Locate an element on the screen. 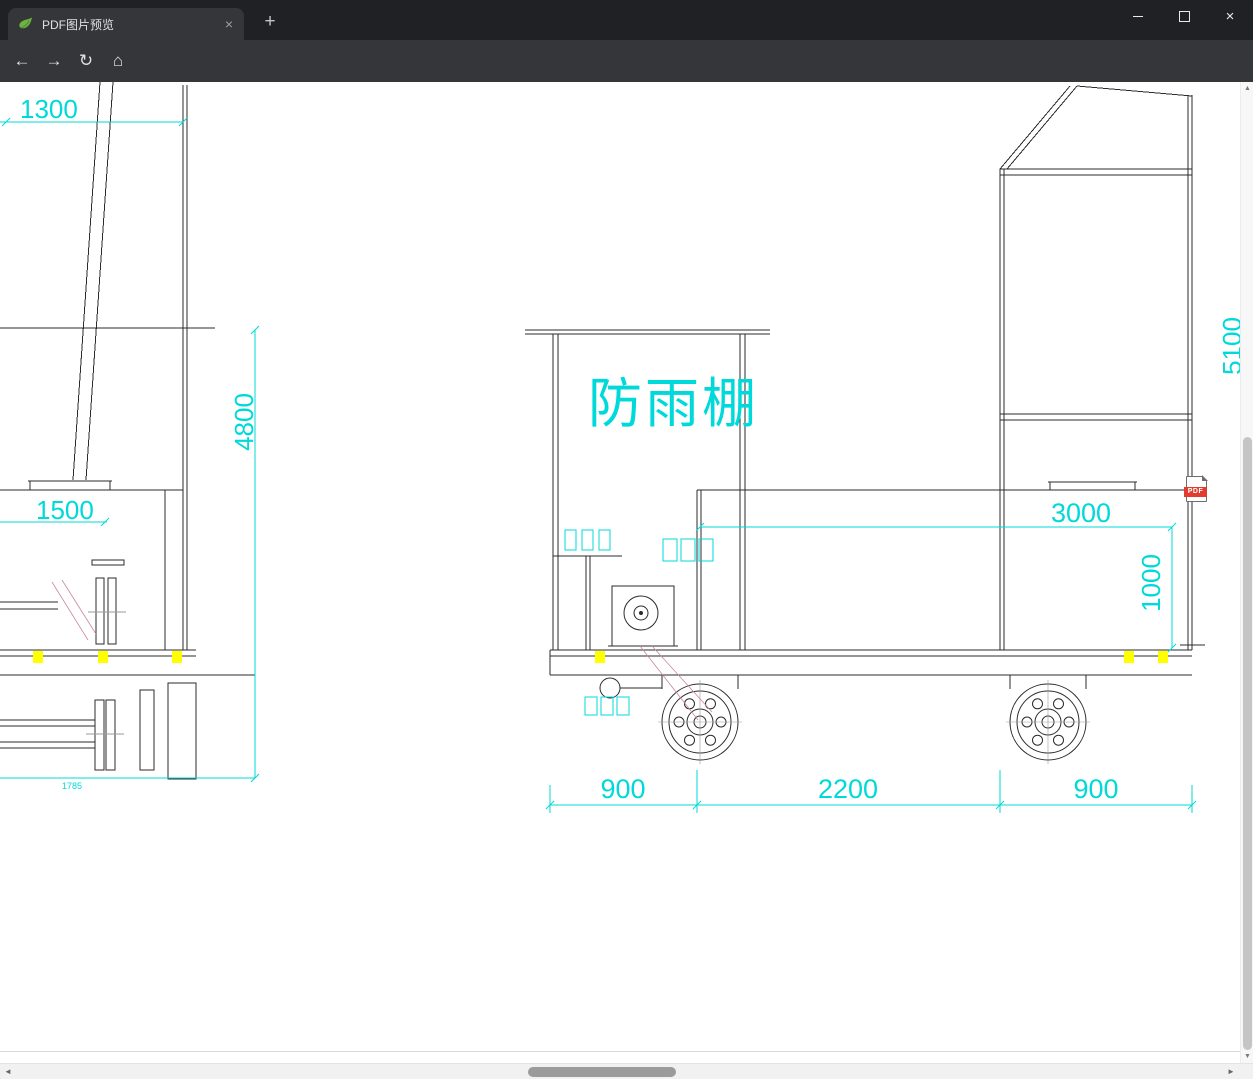 The height and width of the screenshot is (1080, 1253). dim-1785: 1785 is located at coordinates (72, 786).